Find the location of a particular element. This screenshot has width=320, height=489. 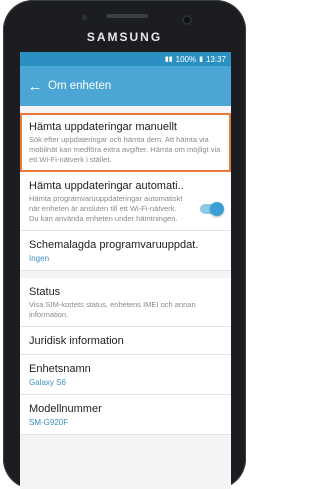

item-title: Juridisk information is located at coordinates (76, 341).